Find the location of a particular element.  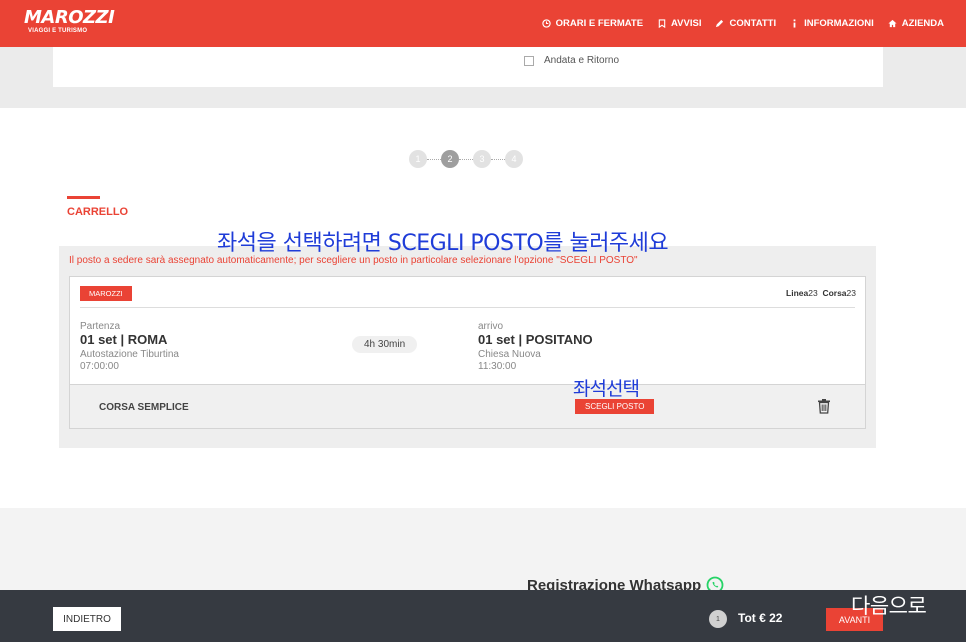

step-3: 3 is located at coordinates (482, 159).